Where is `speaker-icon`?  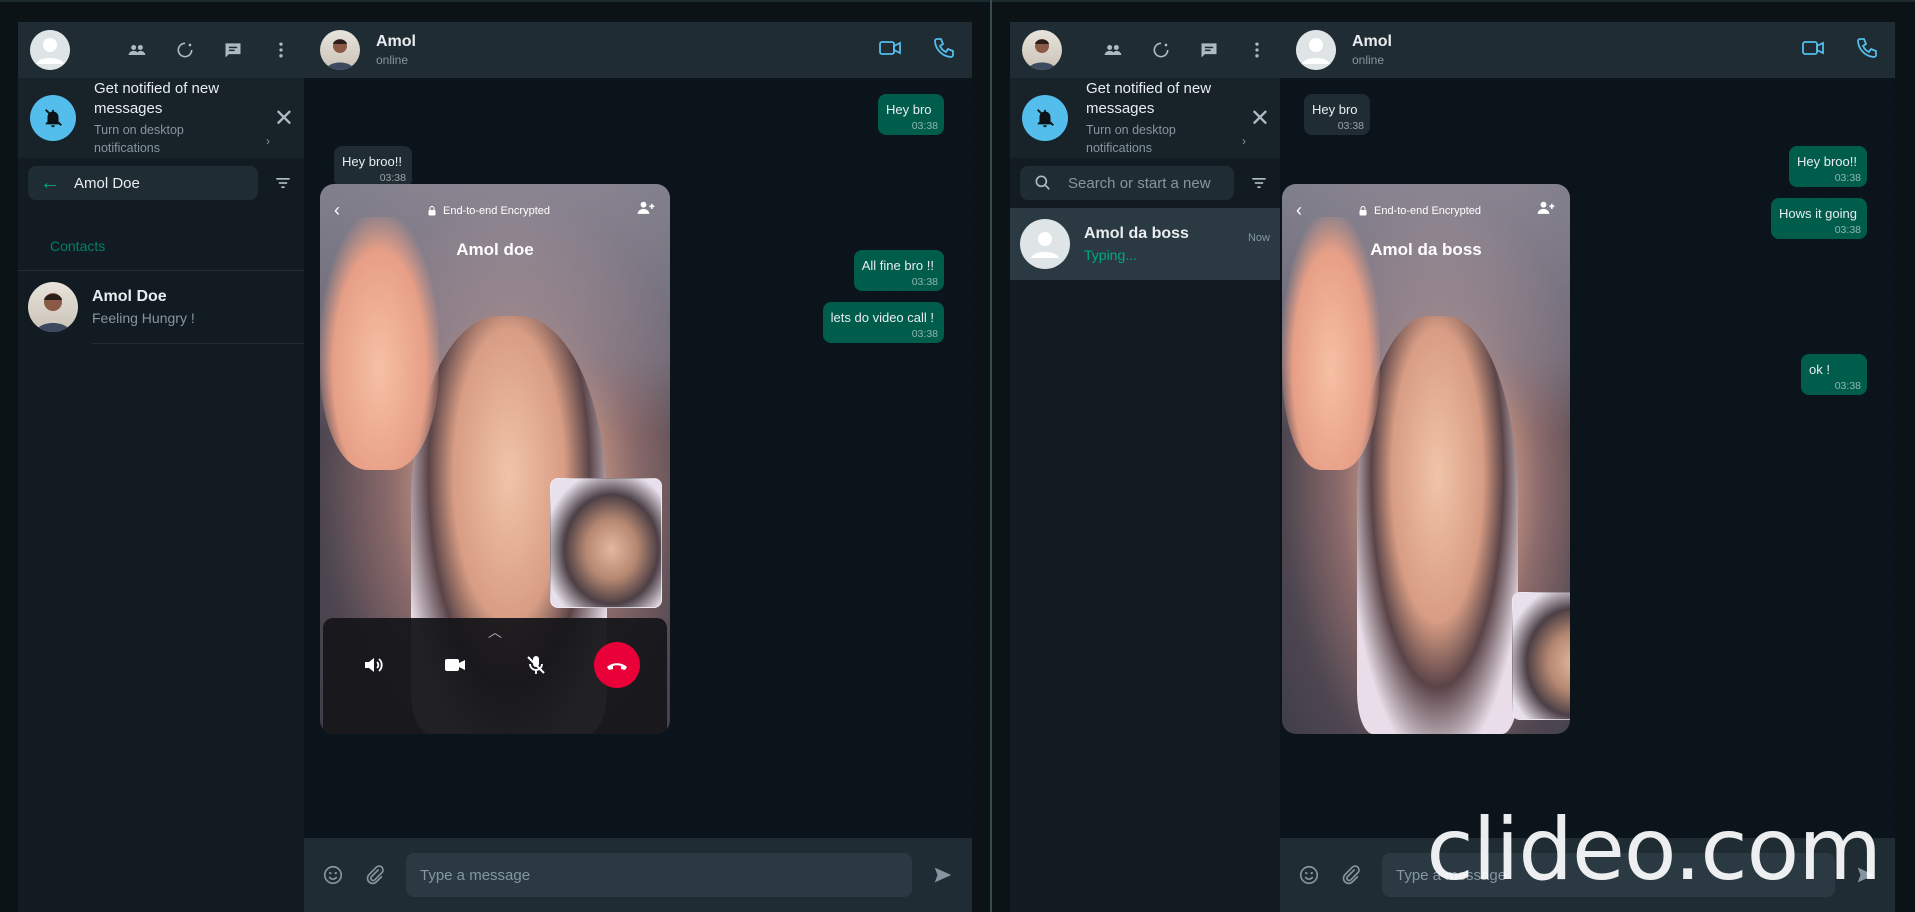 speaker-icon is located at coordinates (373, 665).